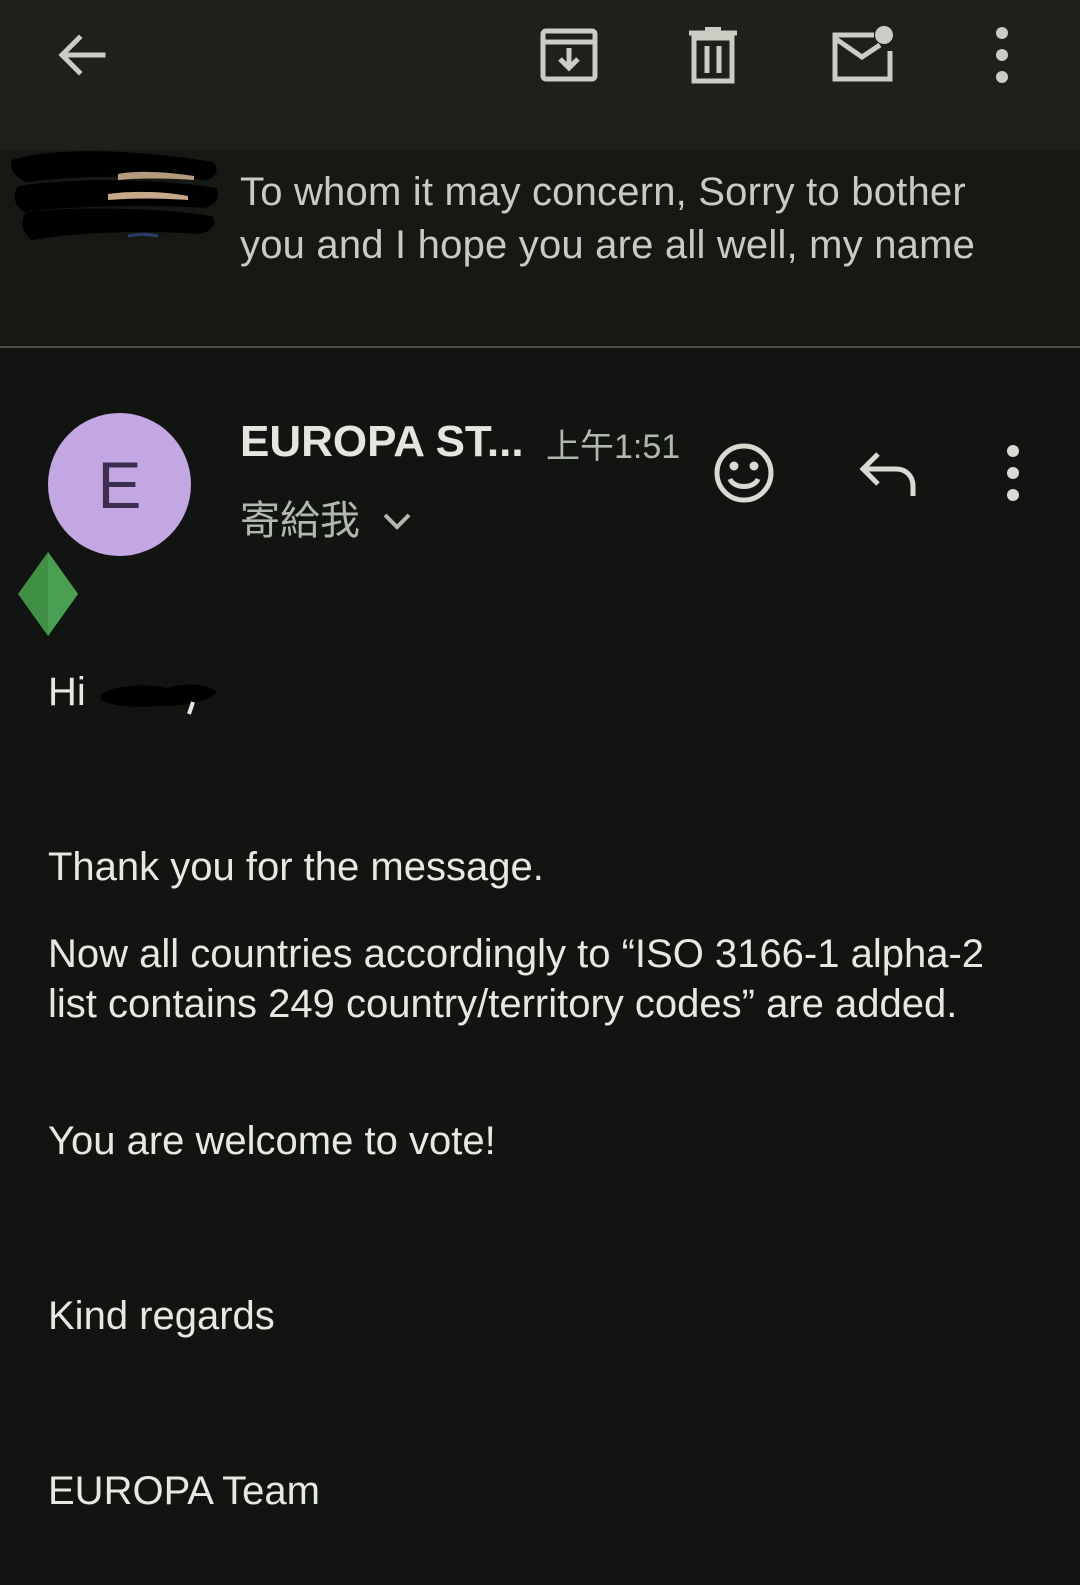 The height and width of the screenshot is (1585, 1080). I want to click on body-line-thanks: Thank you for the message., so click(296, 867).